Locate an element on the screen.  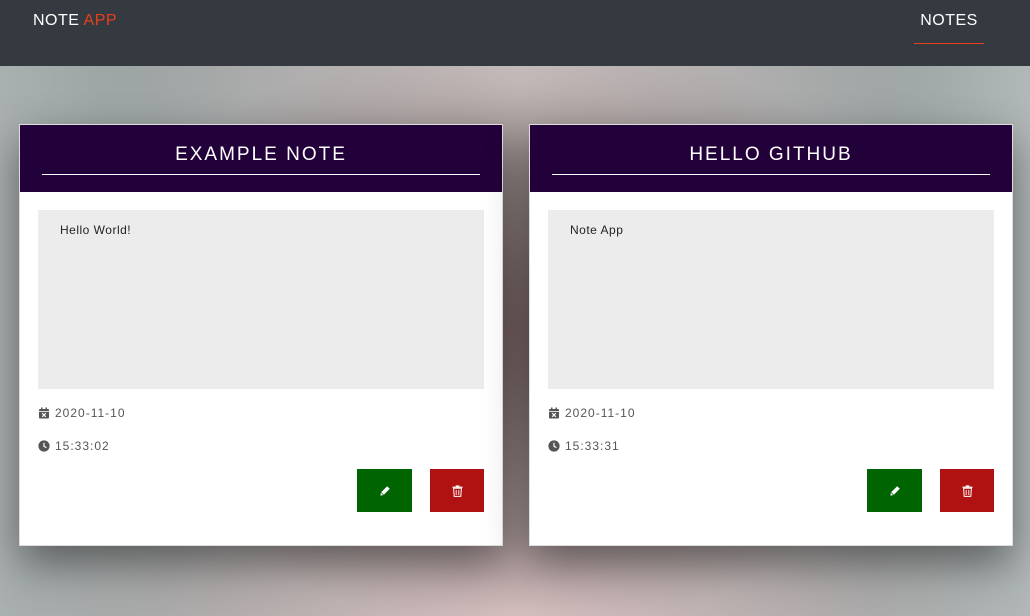
note-card-header: HELLO GITHUB is located at coordinates (771, 158).